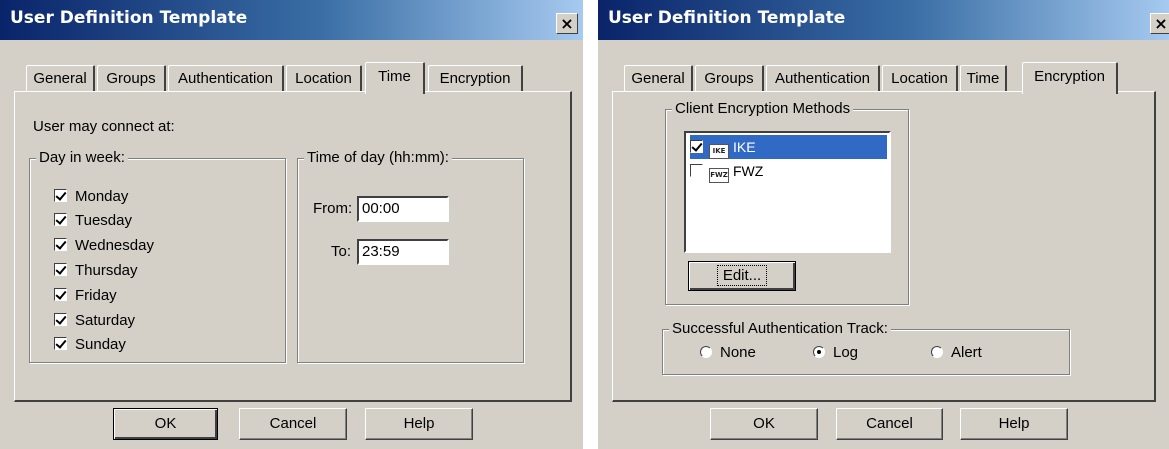  I want to click on time-of-day-legend: Time of day (hh:mm):, so click(378, 157).